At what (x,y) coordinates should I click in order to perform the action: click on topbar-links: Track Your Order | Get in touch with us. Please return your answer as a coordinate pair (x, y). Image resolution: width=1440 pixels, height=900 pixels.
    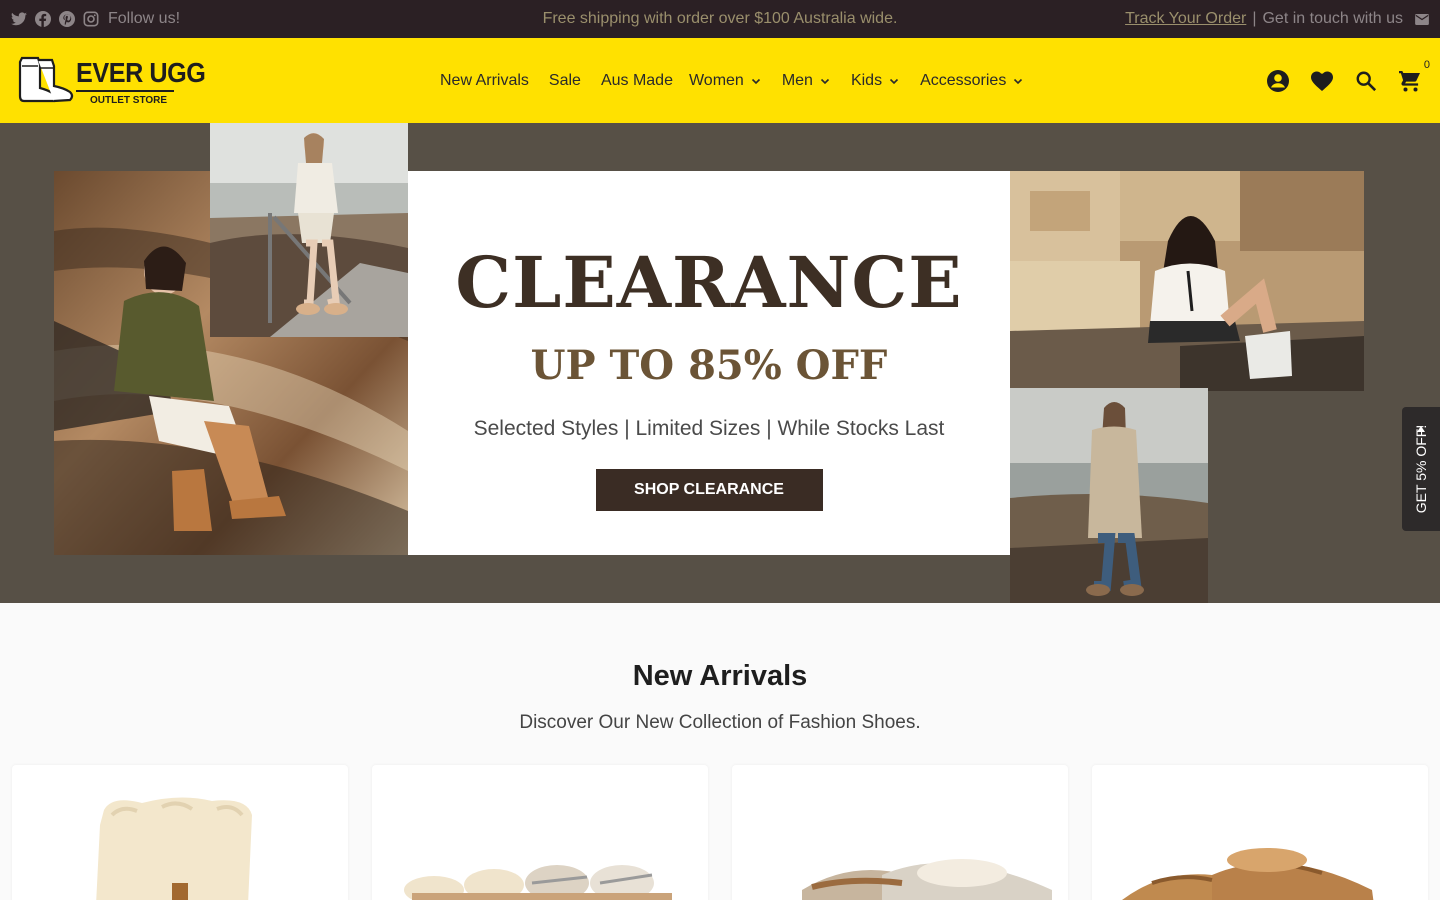
    Looking at the image, I should click on (1277, 19).